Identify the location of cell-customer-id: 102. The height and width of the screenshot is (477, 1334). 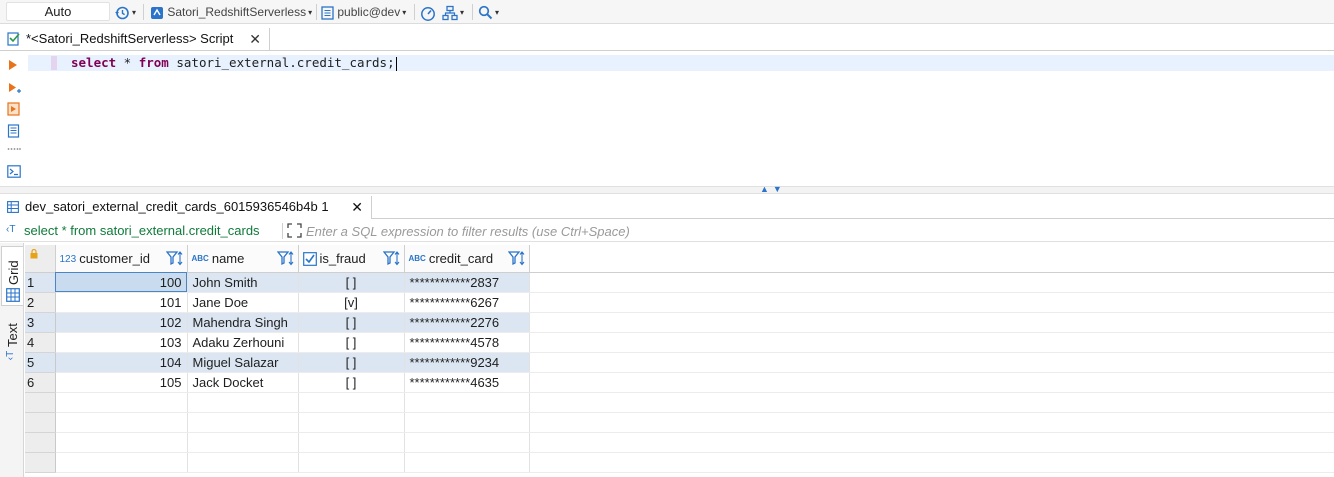
(121, 322).